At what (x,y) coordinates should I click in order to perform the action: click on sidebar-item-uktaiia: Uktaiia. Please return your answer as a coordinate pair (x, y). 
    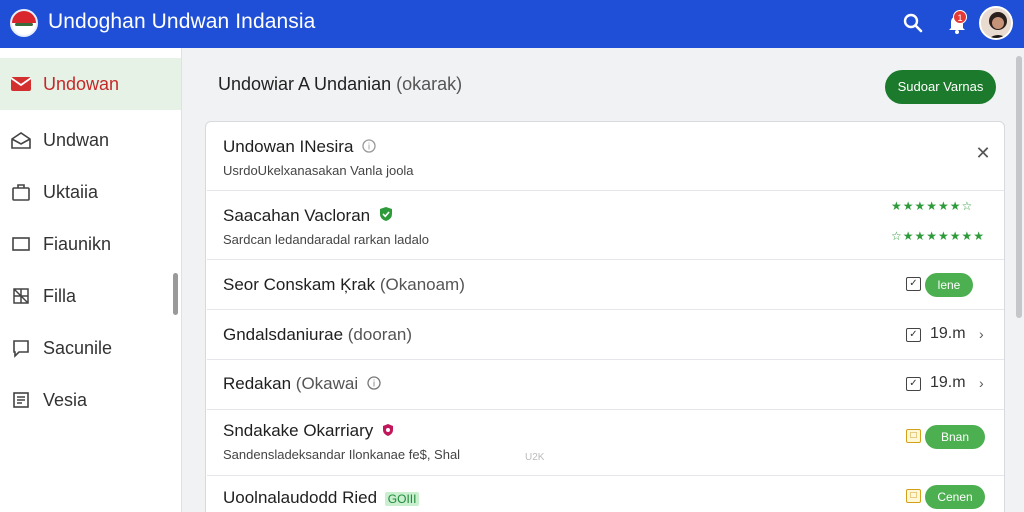
    Looking at the image, I should click on (90, 192).